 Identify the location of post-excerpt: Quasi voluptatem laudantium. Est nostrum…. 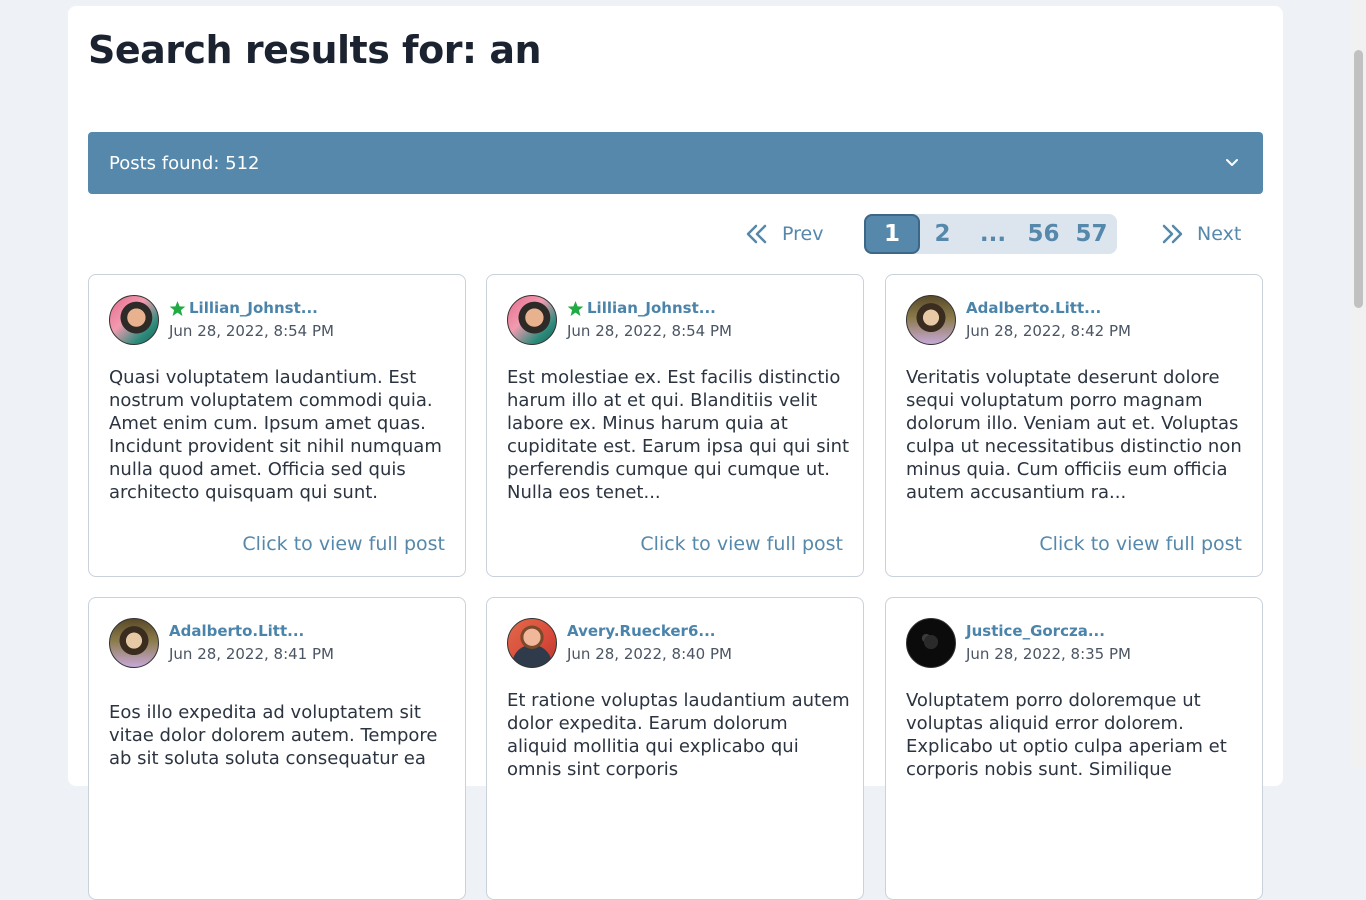
(275, 435).